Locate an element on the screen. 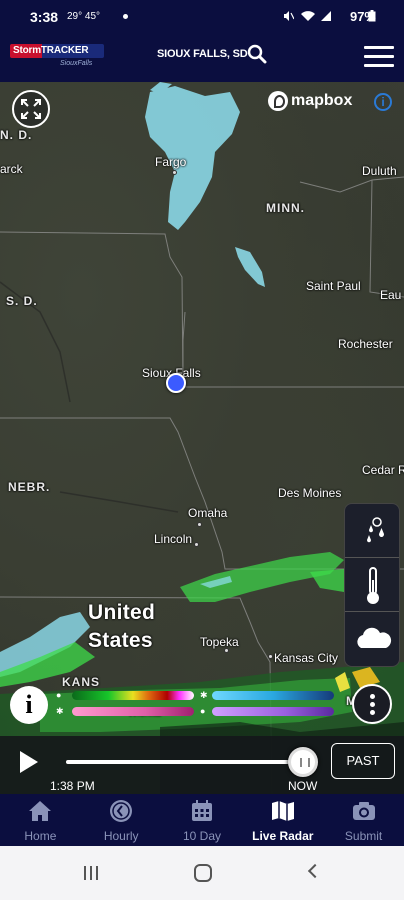  map-label-saint-paul: Saint Paul is located at coordinates (333, 286).